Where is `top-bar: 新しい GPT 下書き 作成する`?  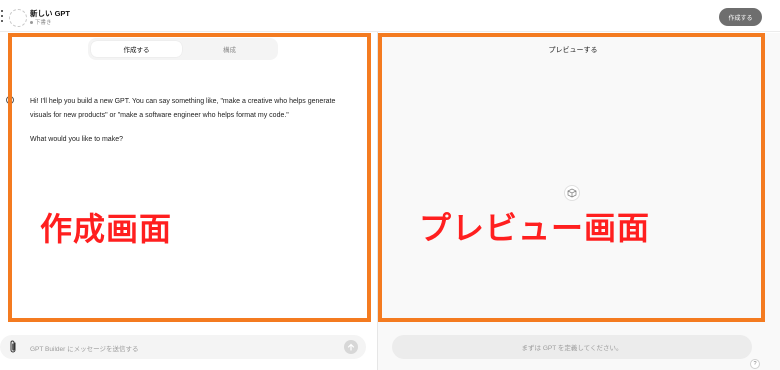
top-bar: 新しい GPT 下書き 作成する is located at coordinates (390, 16).